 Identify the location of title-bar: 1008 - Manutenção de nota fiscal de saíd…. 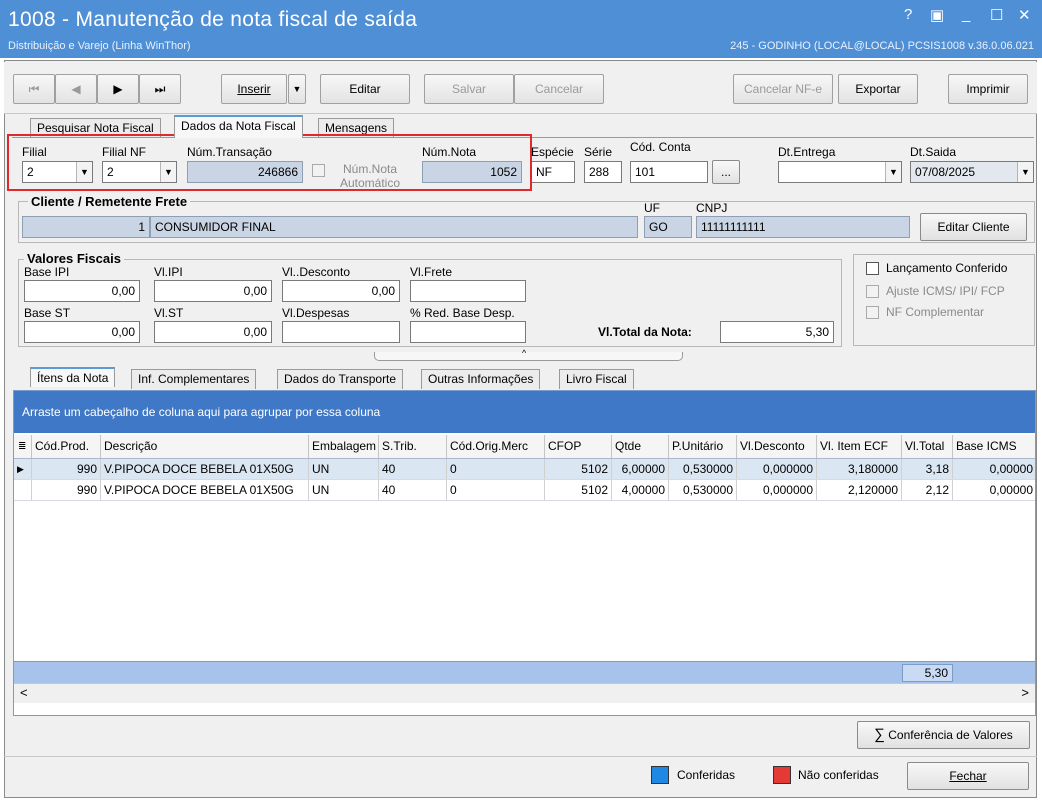
(521, 29).